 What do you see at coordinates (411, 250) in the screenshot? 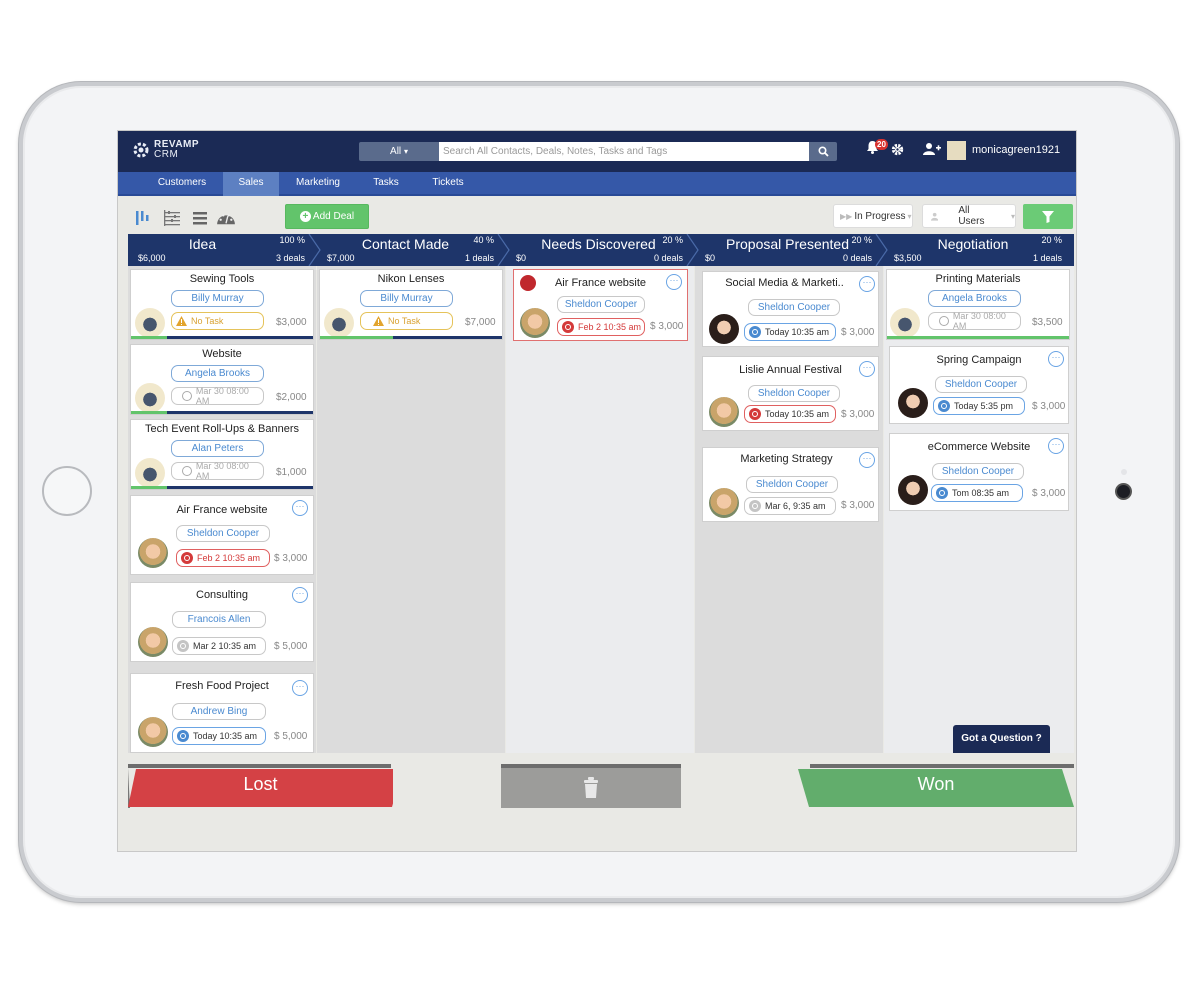
I see `stage-header-contact-made: Contact Made 40 % $7,000 1 deals` at bounding box center [411, 250].